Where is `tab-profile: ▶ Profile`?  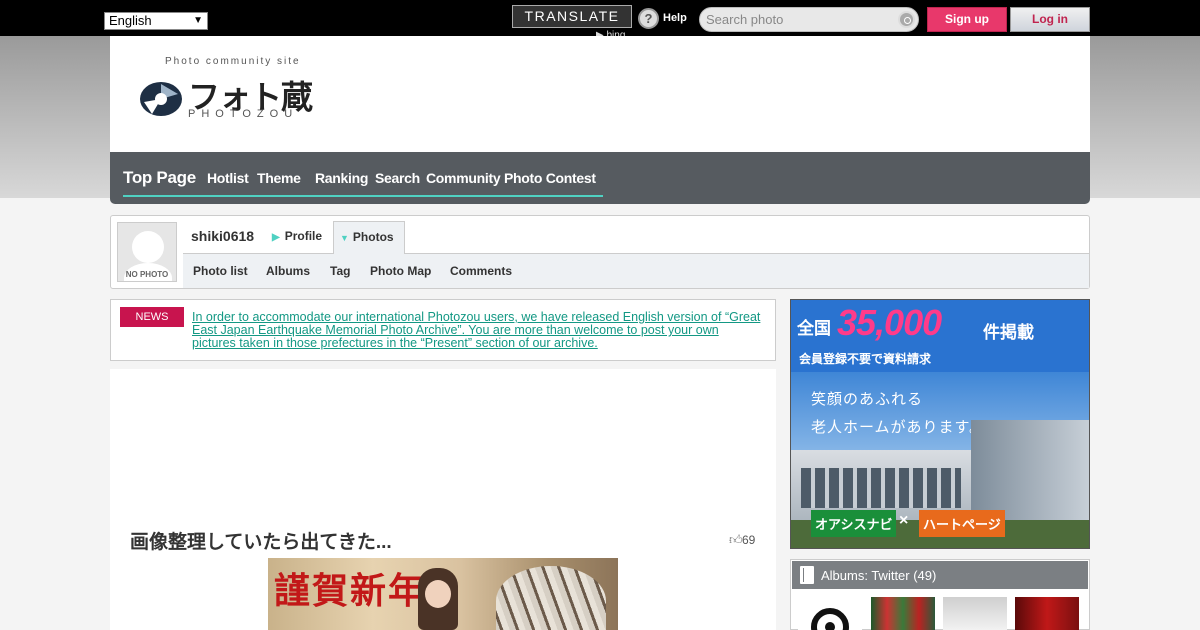 tab-profile: ▶ Profile is located at coordinates (297, 236).